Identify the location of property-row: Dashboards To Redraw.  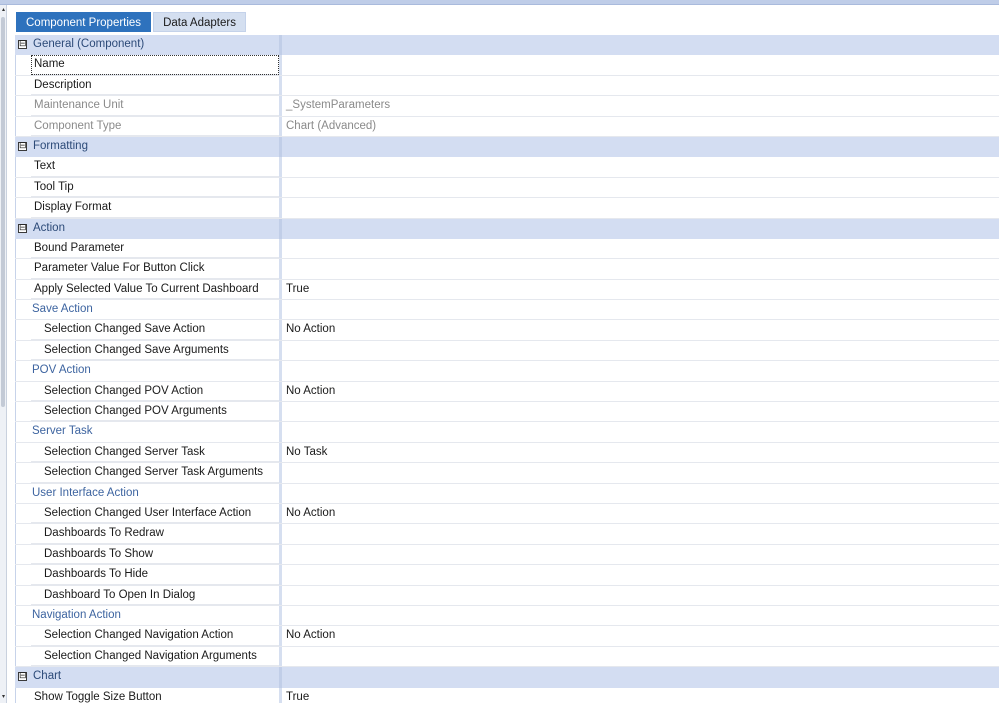
(507, 534).